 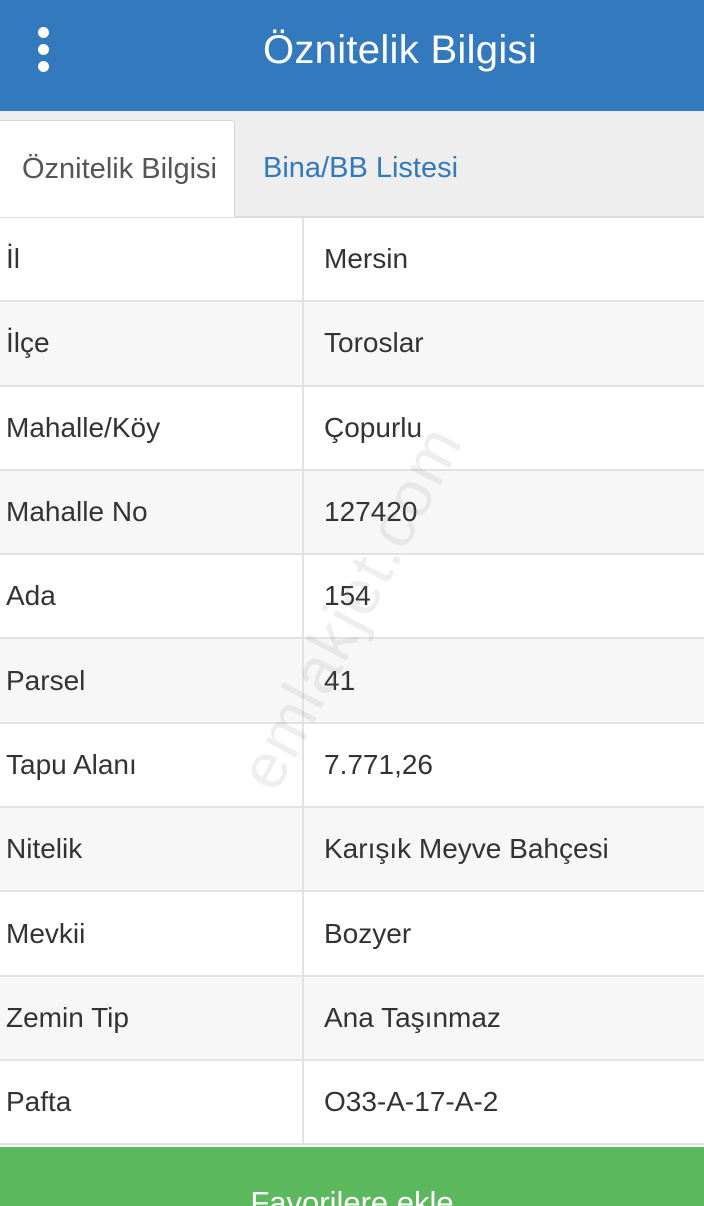 What do you see at coordinates (152, 680) in the screenshot?
I see `attribute-label: Parsel` at bounding box center [152, 680].